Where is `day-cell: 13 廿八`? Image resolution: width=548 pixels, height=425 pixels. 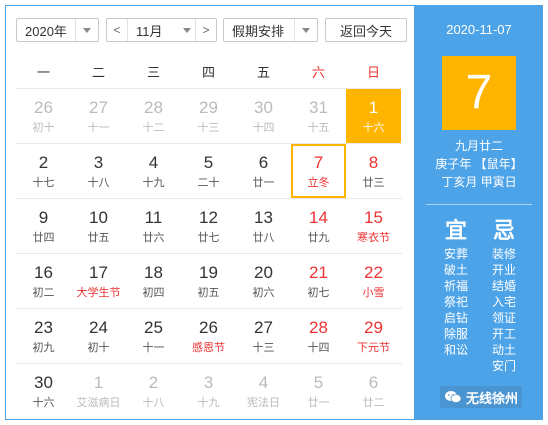 day-cell: 13 廿八 is located at coordinates (263, 226).